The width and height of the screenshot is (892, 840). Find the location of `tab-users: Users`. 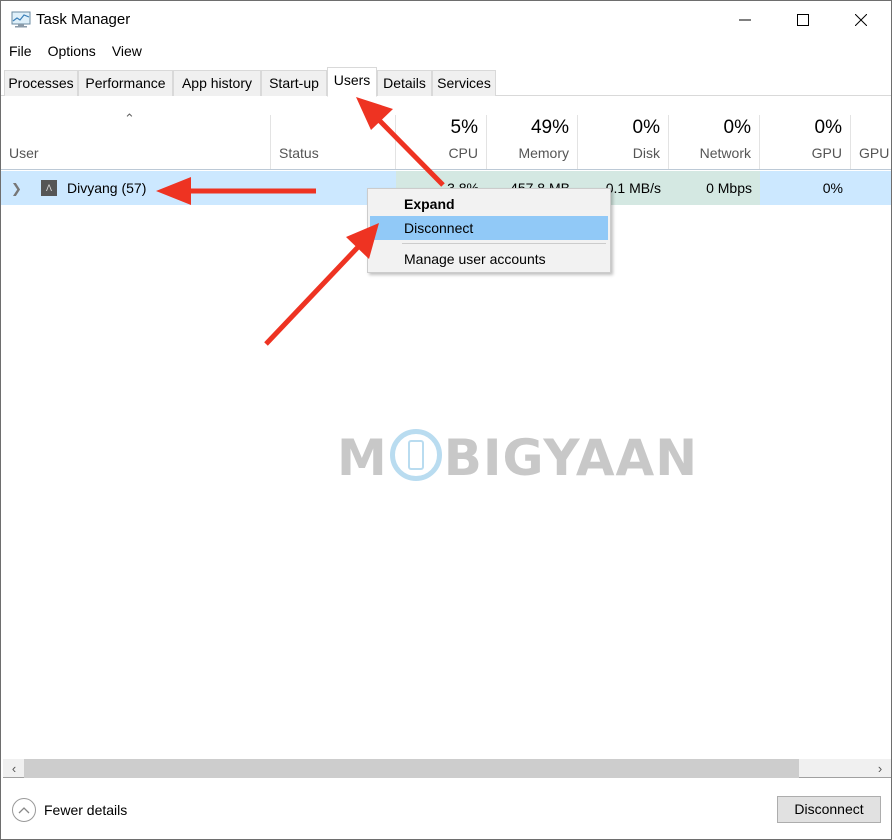

tab-users: Users is located at coordinates (352, 82).